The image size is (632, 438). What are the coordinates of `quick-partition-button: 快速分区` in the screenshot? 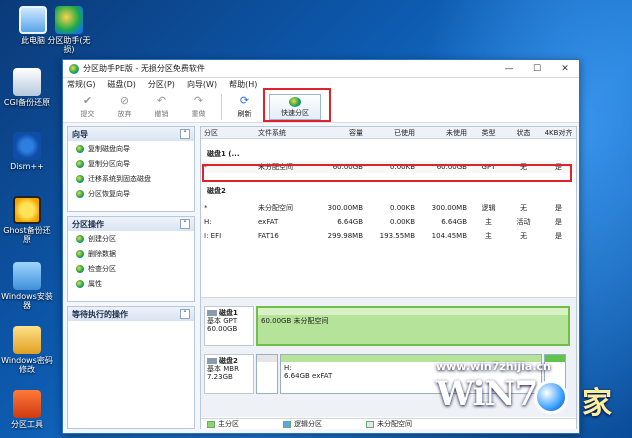 It's located at (295, 106).